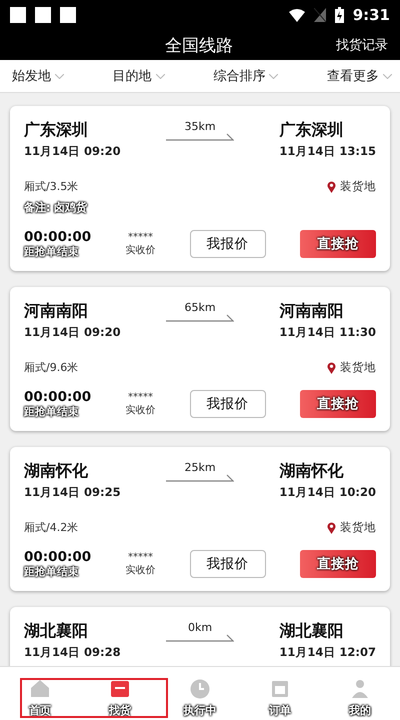  Describe the element at coordinates (327, 652) in the screenshot. I see `arrival-time: 11月14日 12:07` at that location.